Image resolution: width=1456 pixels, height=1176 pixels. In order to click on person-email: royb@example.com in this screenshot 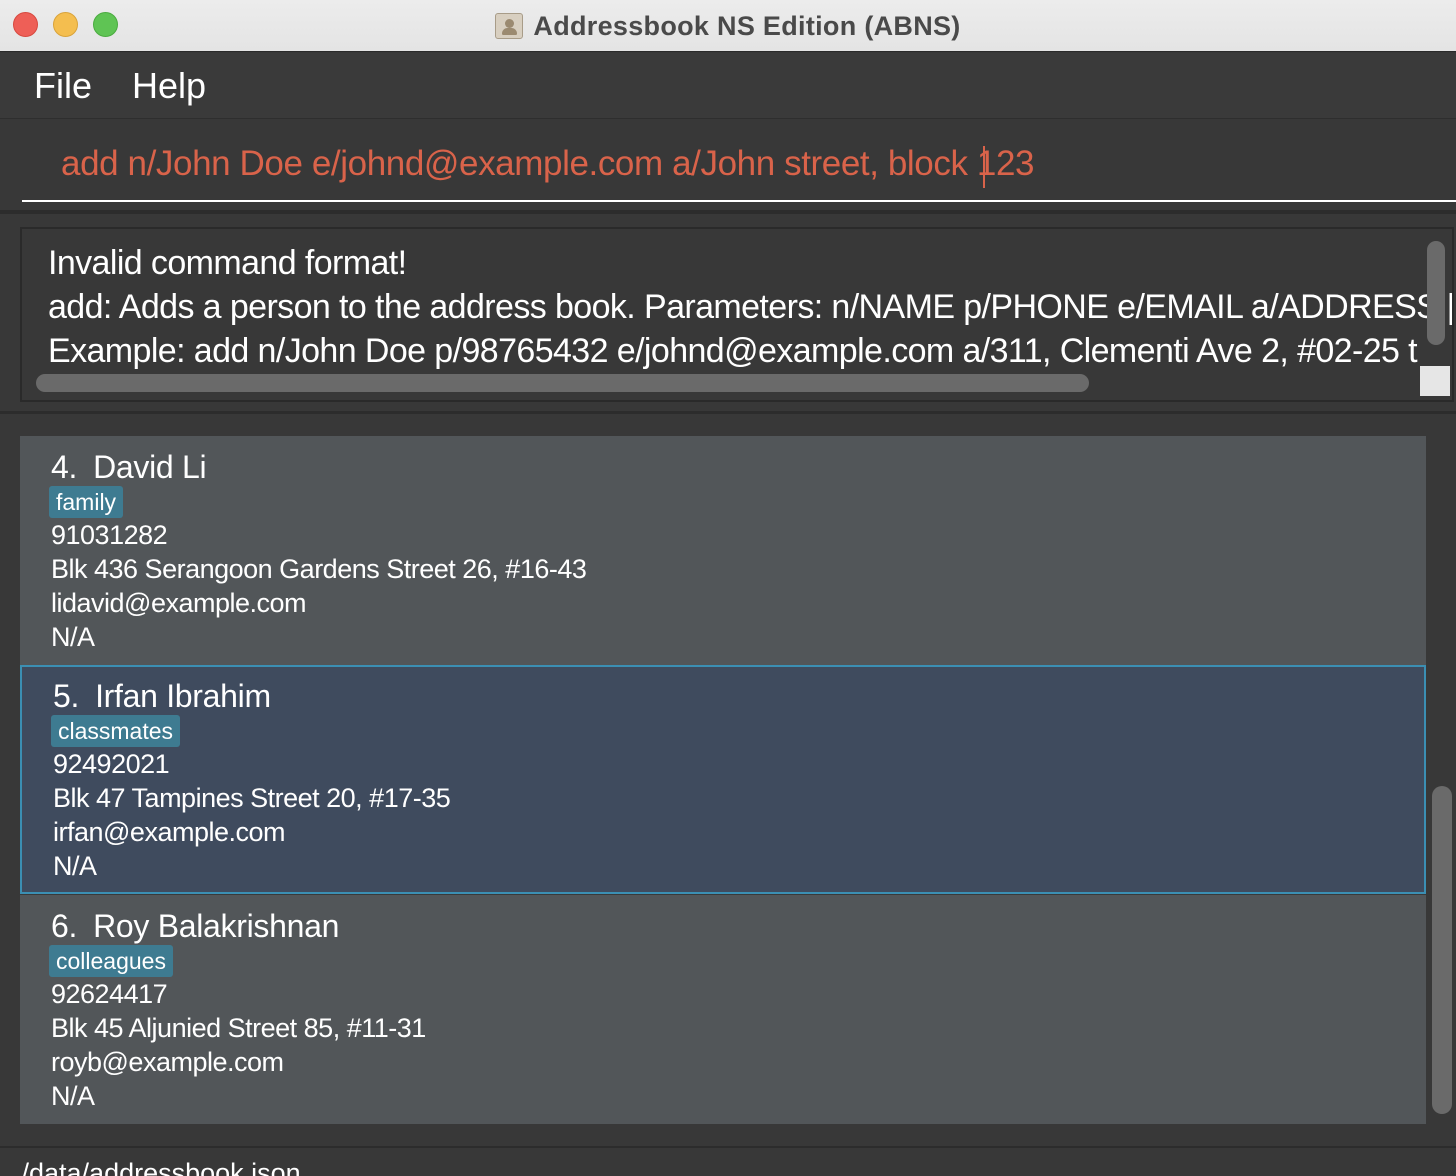, I will do `click(167, 1062)`.